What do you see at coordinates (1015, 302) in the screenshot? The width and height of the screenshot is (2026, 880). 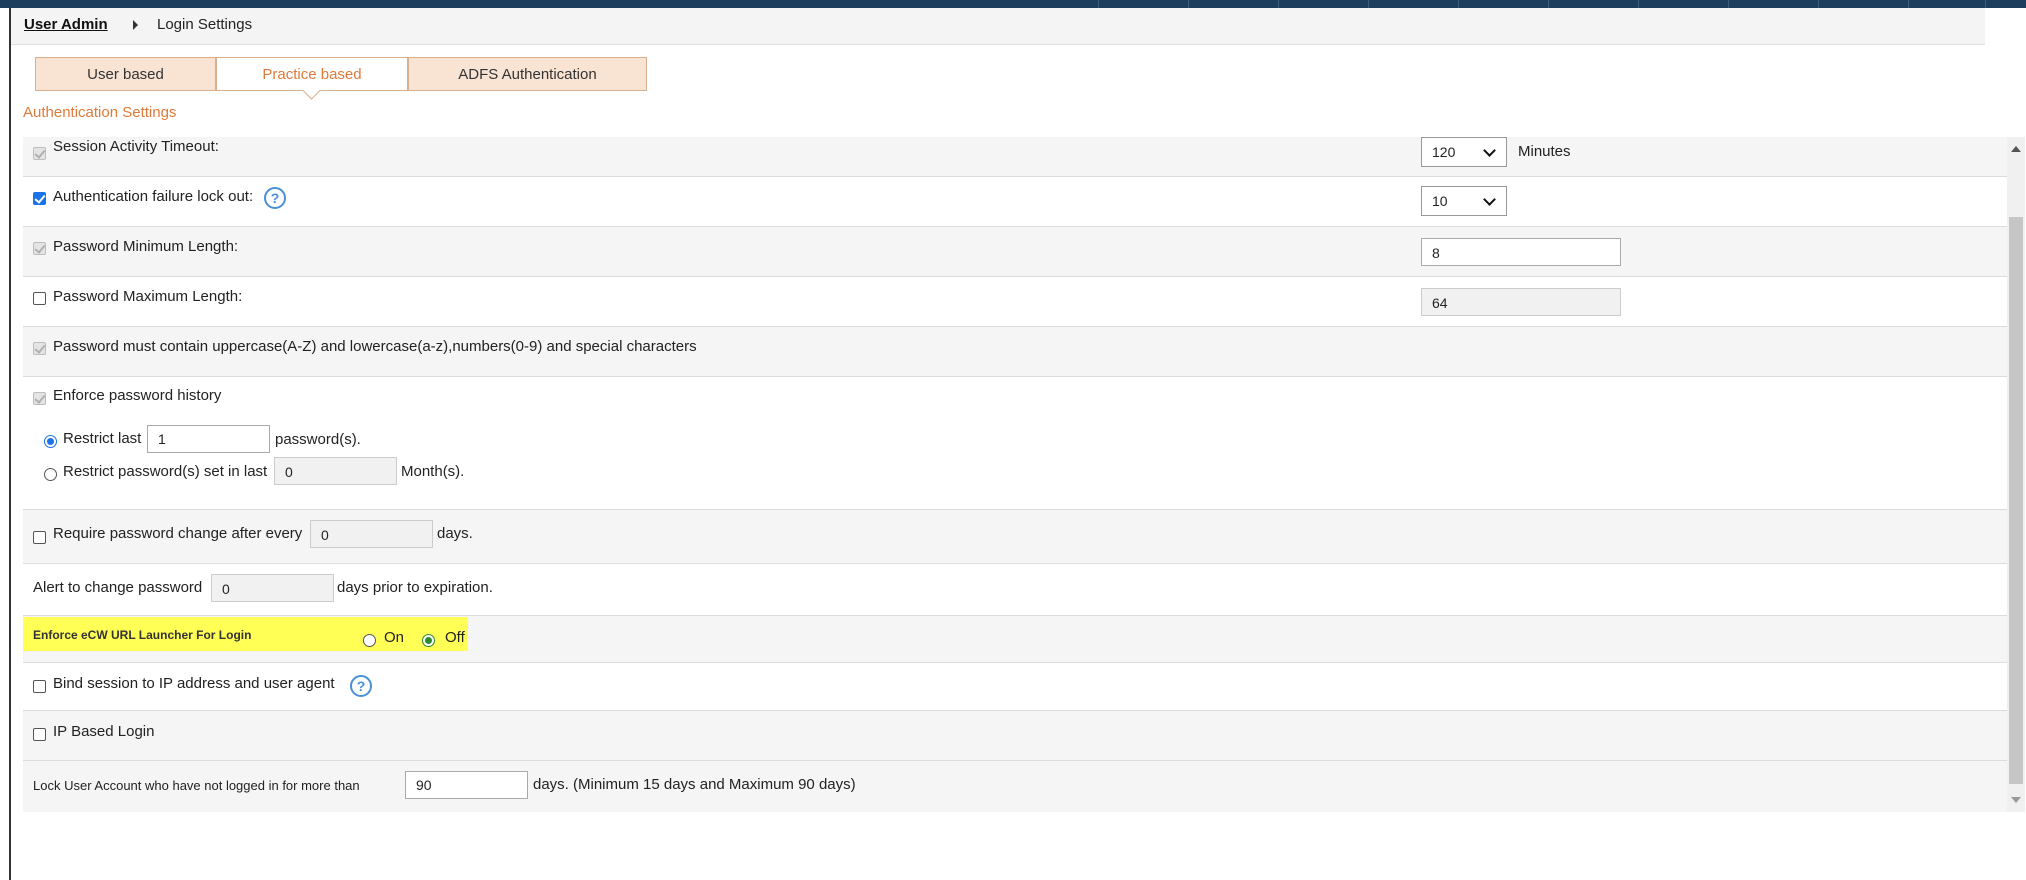 I see `row-password-max-length: Password Maximum Length: 64` at bounding box center [1015, 302].